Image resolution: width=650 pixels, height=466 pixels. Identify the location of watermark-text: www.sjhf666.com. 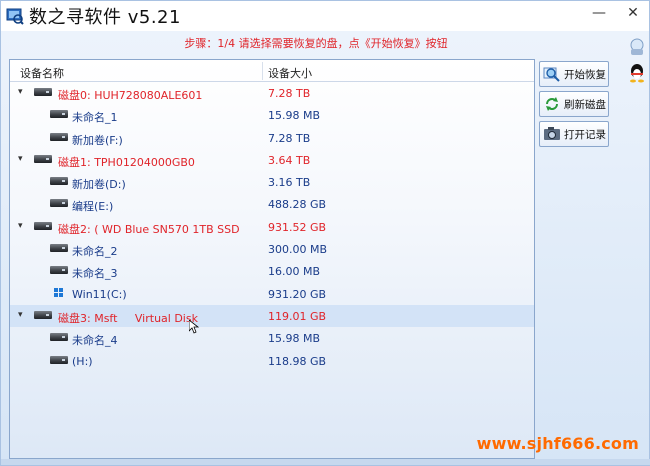
(557, 443).